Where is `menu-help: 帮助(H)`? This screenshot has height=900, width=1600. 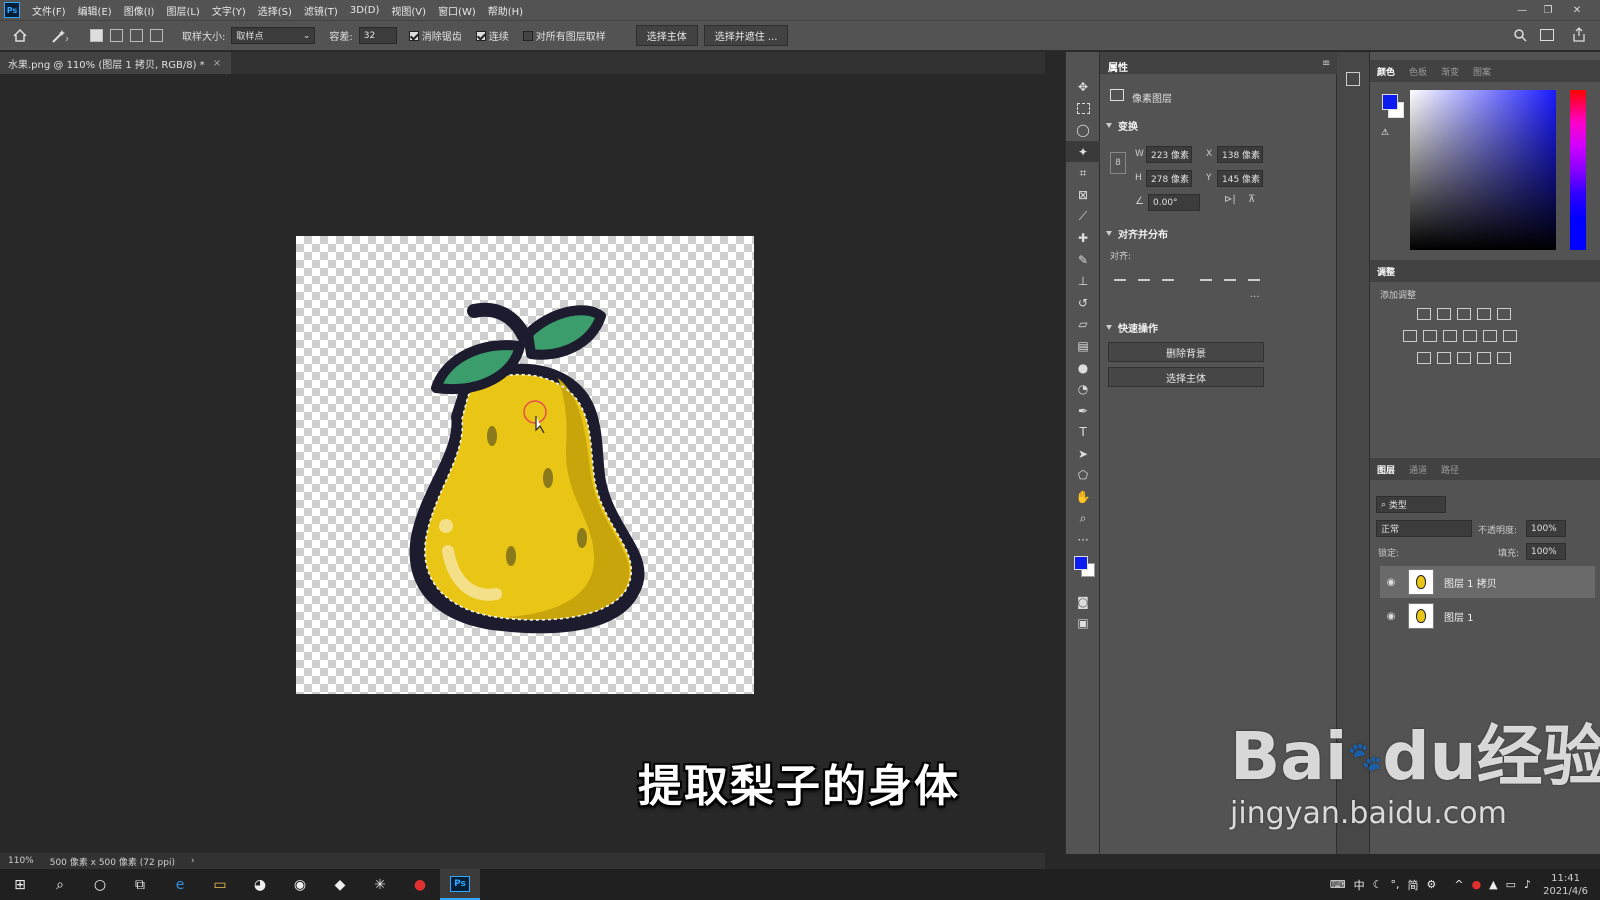 menu-help: 帮助(H) is located at coordinates (505, 10).